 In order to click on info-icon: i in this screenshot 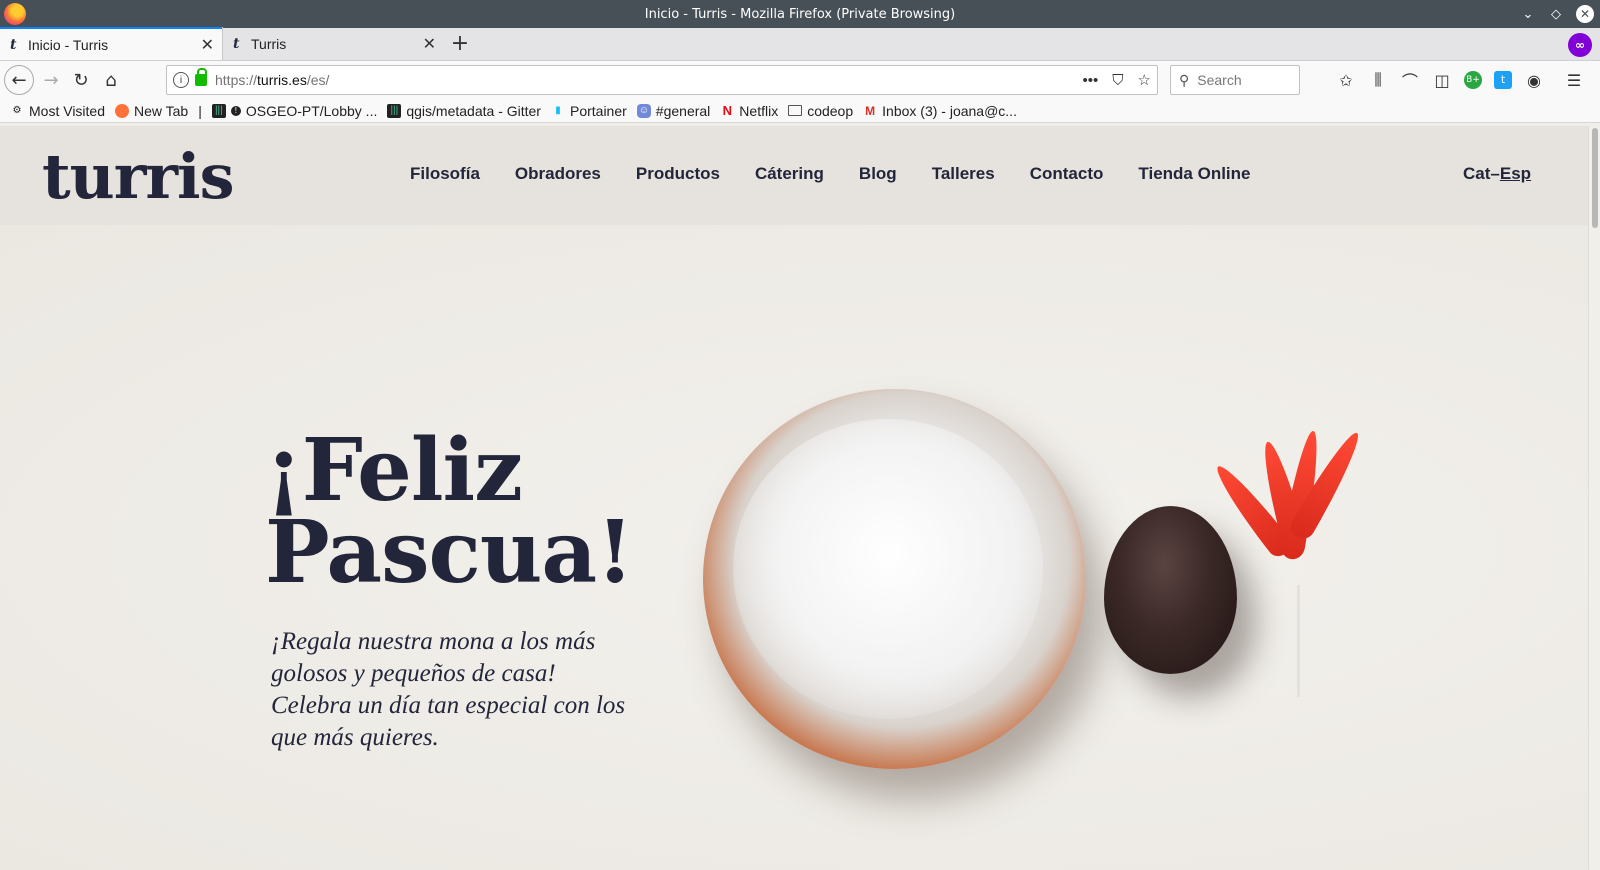, I will do `click(181, 80)`.